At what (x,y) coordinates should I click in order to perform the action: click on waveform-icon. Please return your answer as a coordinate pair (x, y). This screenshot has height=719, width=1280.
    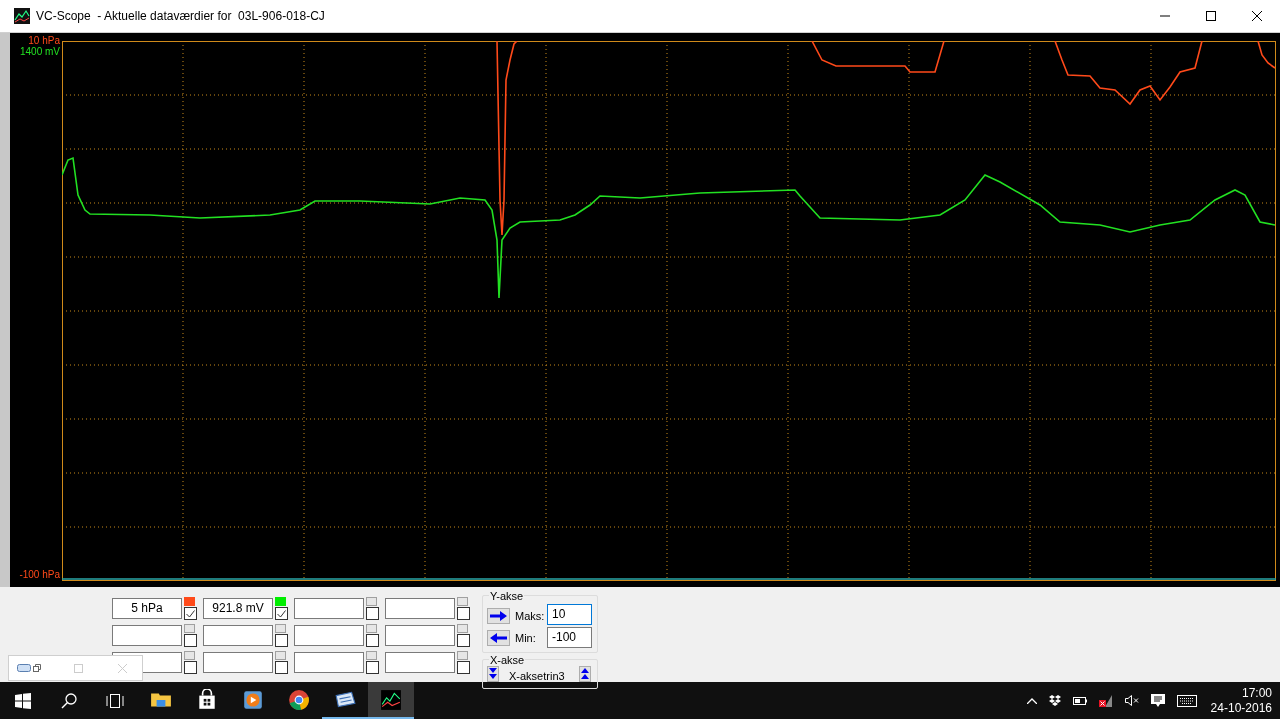
    Looking at the image, I should click on (391, 699).